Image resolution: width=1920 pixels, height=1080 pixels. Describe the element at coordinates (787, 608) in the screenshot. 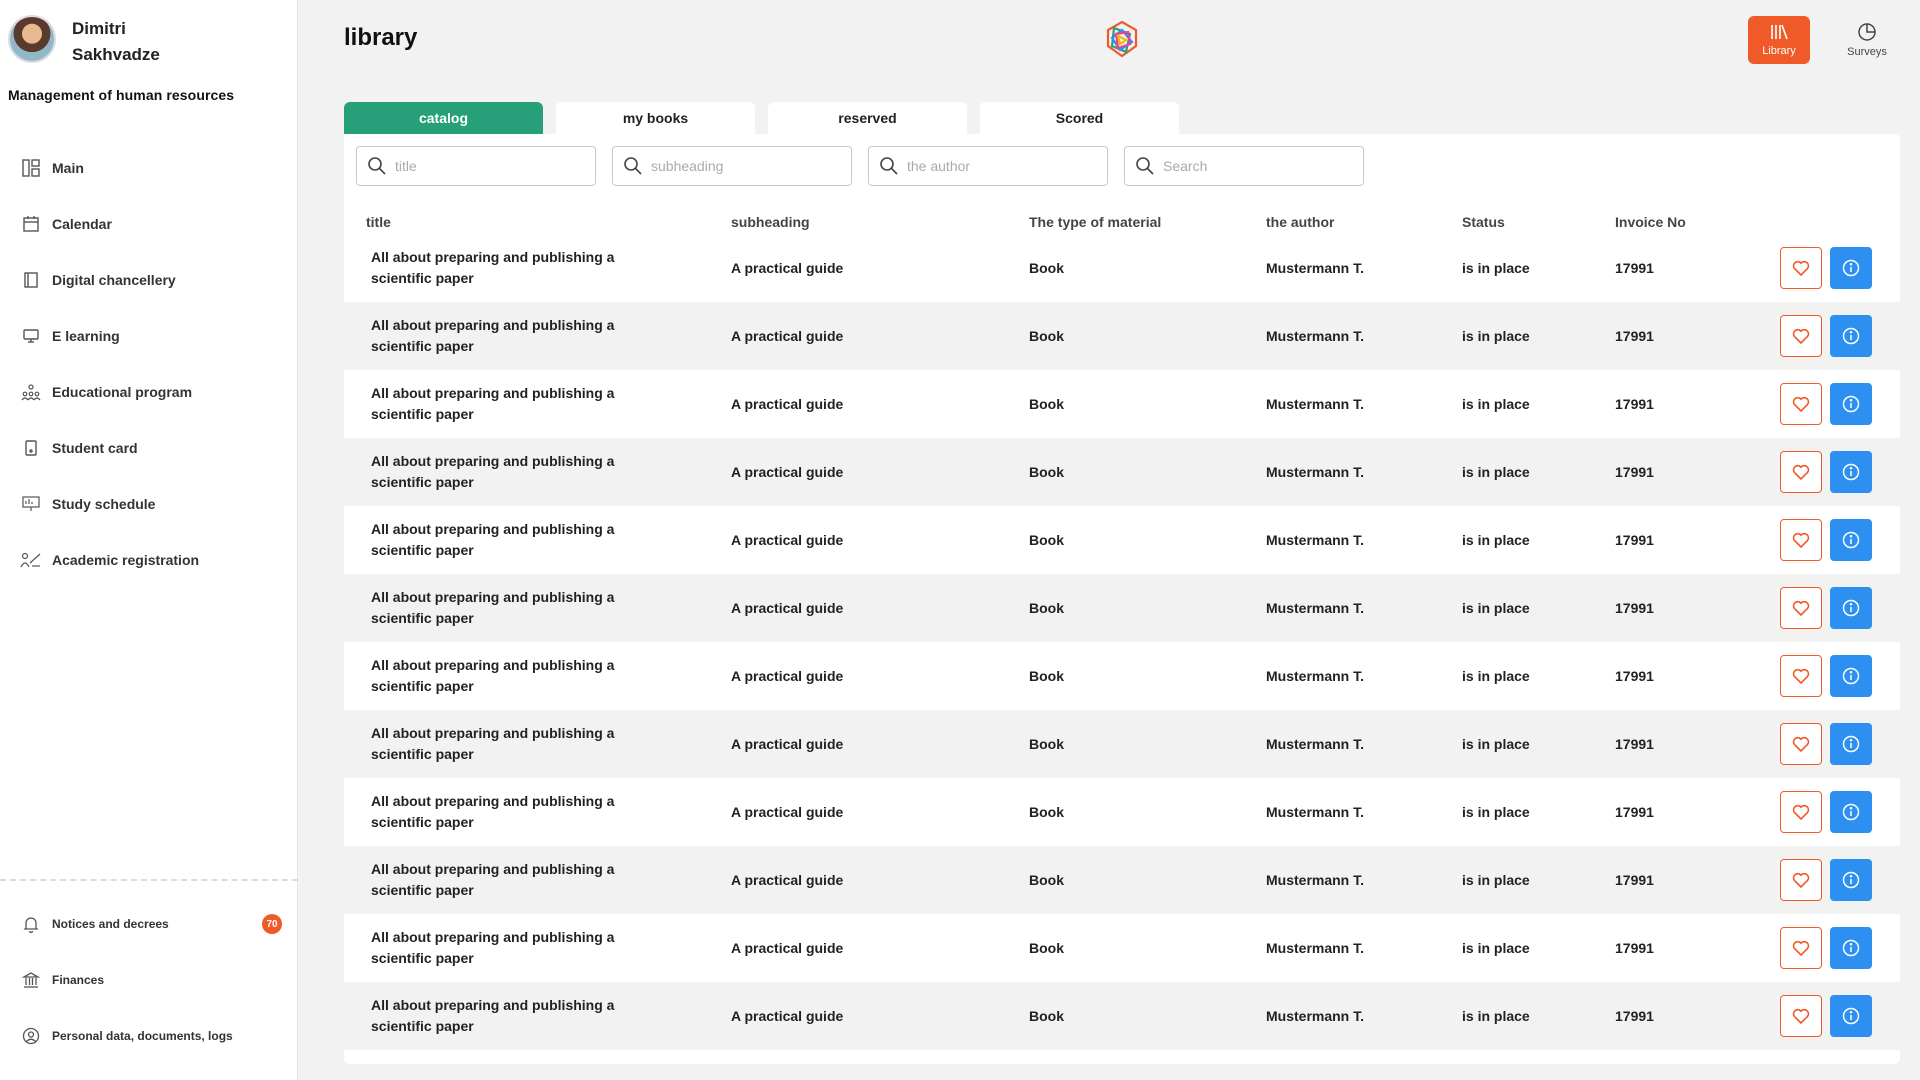

I see `subheading-cell: A practical guide` at that location.